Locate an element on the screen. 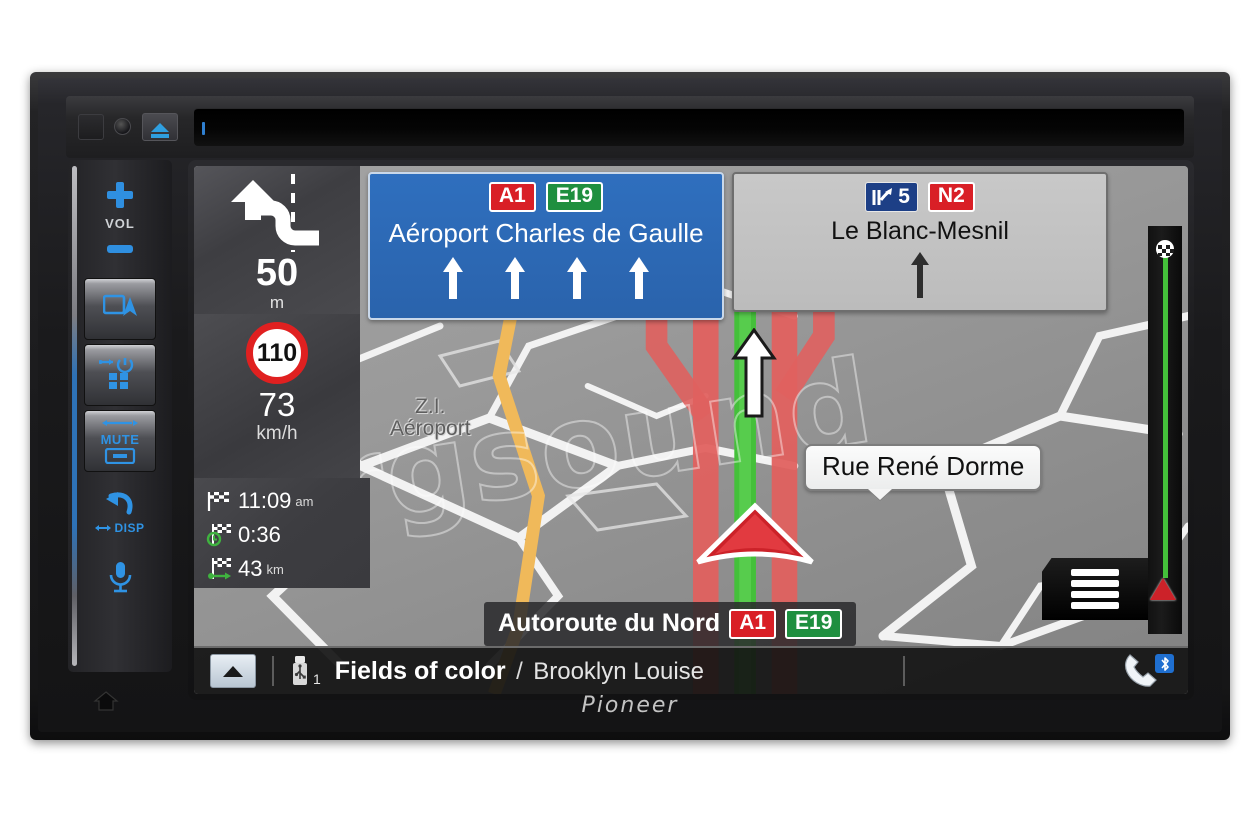 The image size is (1260, 840). volume-up-button is located at coordinates (120, 197).